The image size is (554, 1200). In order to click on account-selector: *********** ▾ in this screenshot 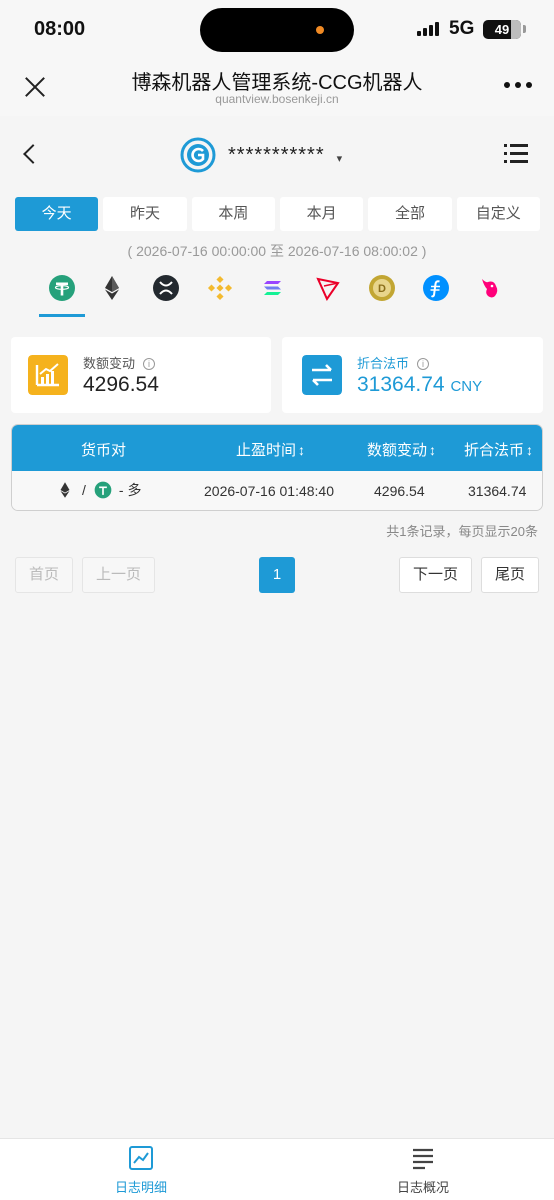, I will do `click(261, 155)`.